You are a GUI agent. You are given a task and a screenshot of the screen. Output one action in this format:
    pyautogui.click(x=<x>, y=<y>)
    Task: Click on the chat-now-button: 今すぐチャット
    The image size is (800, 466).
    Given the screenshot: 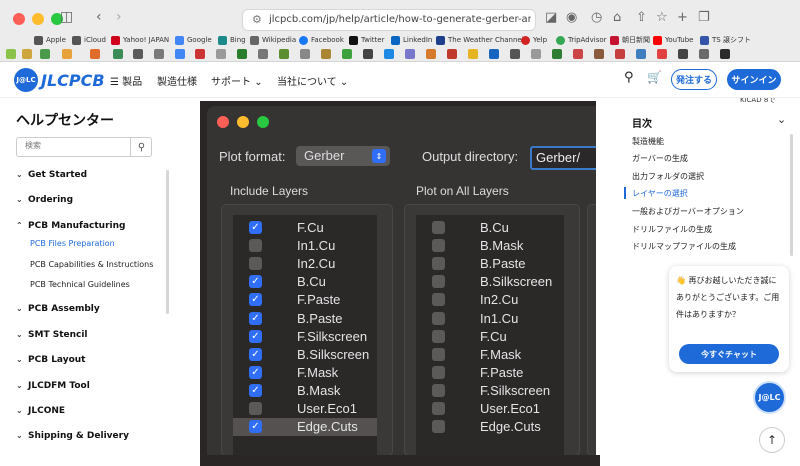 What is the action you would take?
    pyautogui.click(x=729, y=354)
    